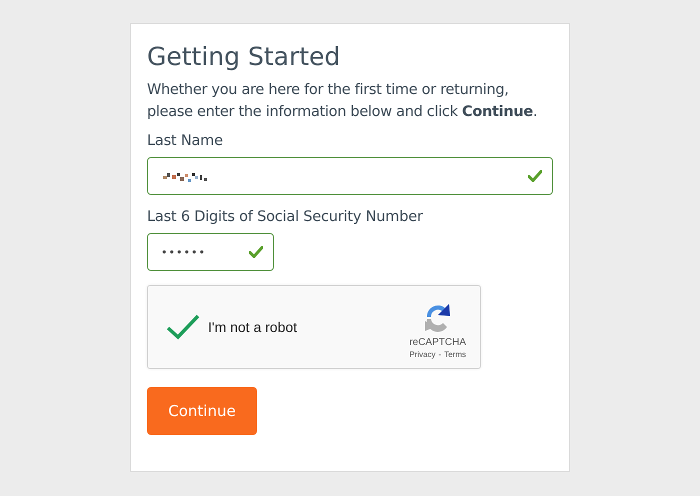 The width and height of the screenshot is (700, 496). I want to click on password-value: ••••••, so click(183, 252).